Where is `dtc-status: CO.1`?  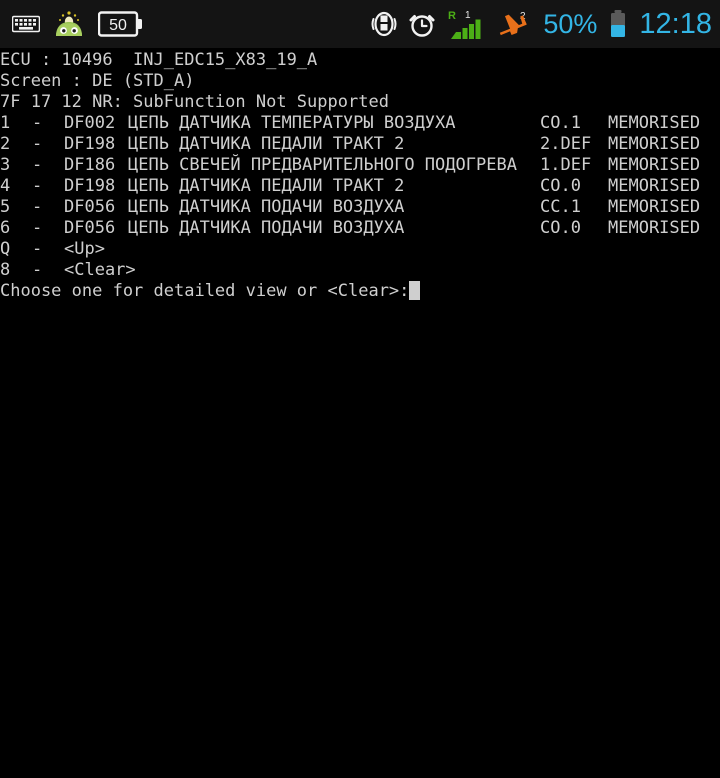 dtc-status: CO.1 is located at coordinates (560, 123).